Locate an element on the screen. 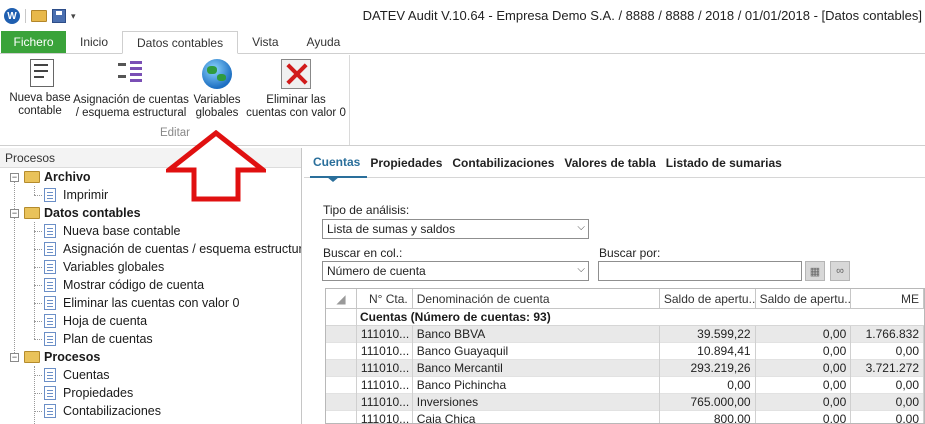 This screenshot has width=925, height=424. save-icon is located at coordinates (59, 16).